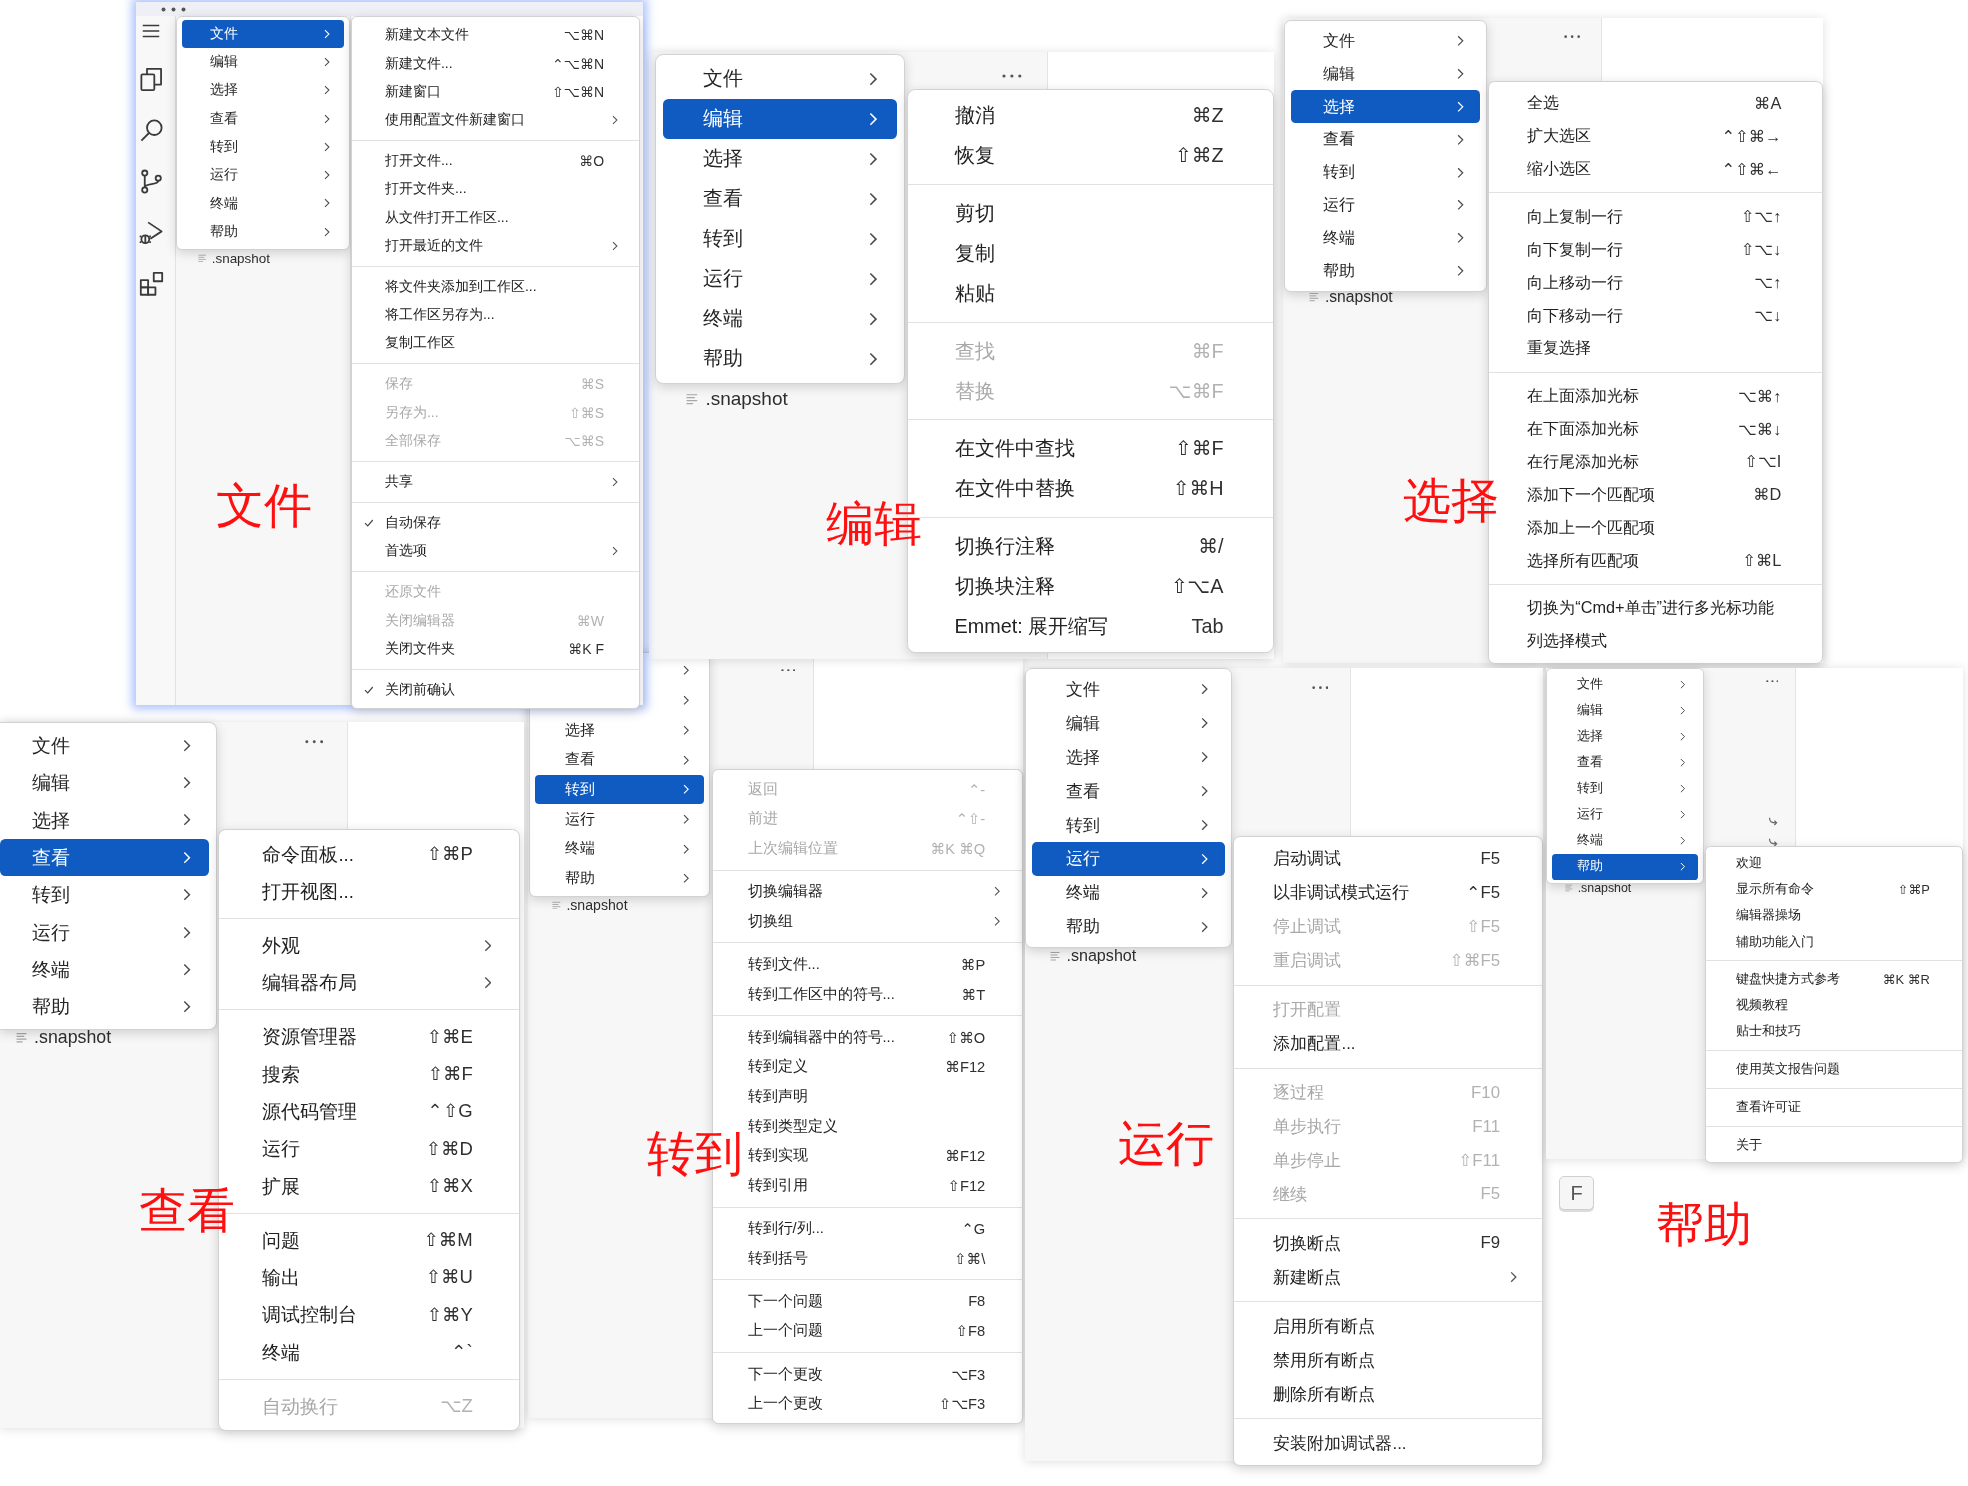 The height and width of the screenshot is (1486, 1968). What do you see at coordinates (1388, 1243) in the screenshot?
I see `menu-item: 切换断点 F9` at bounding box center [1388, 1243].